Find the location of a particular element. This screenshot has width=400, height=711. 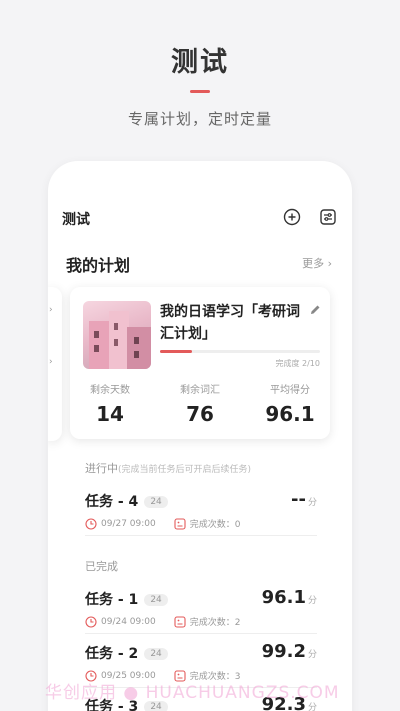

stat-value: 96.1 is located at coordinates (290, 414).